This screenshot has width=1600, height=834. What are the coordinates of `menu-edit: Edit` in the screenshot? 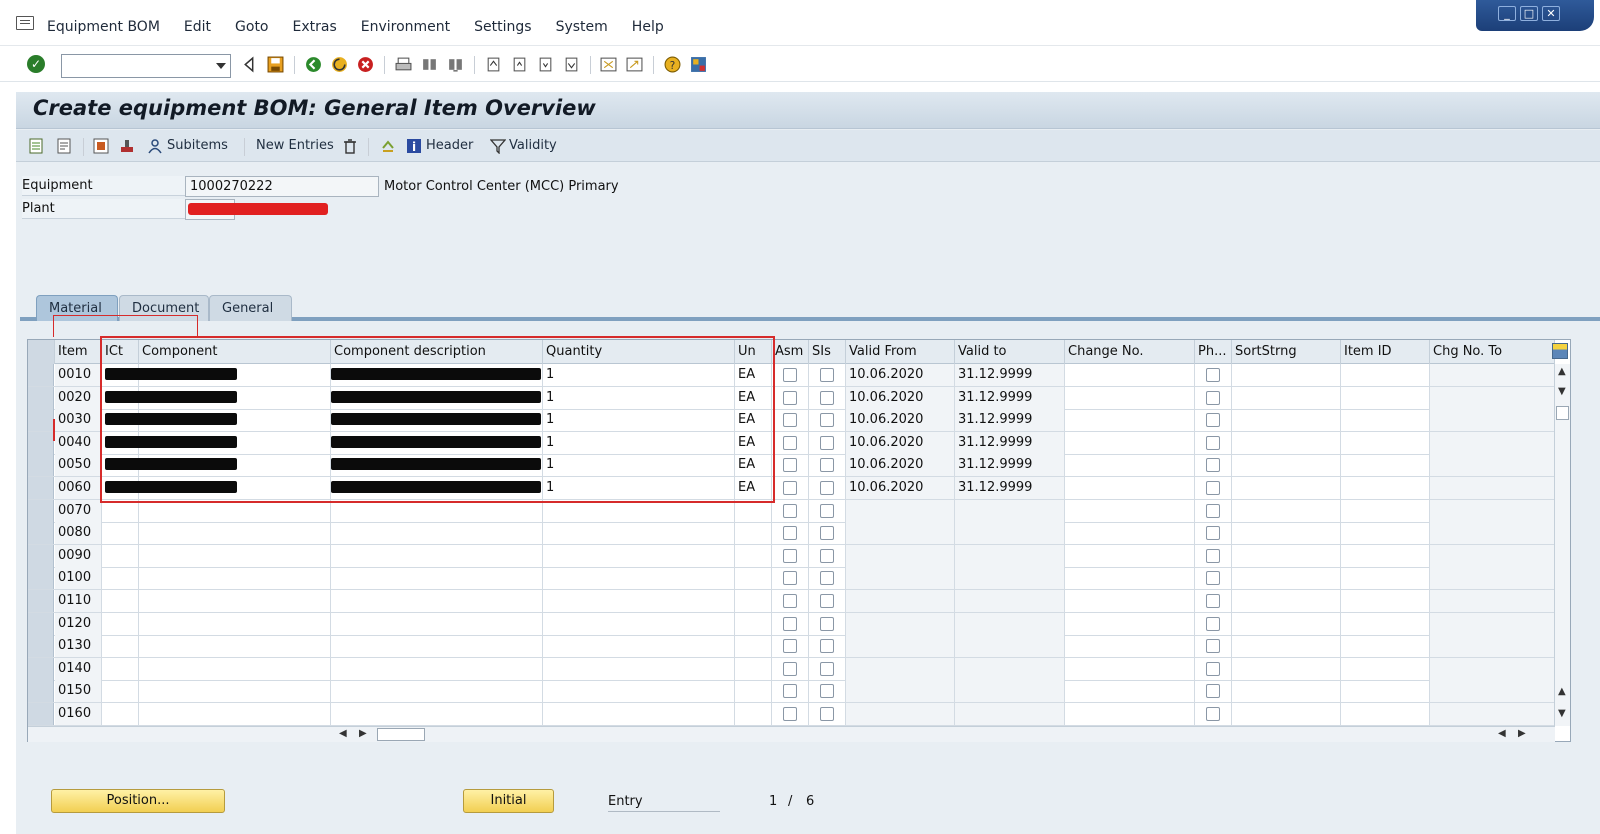 It's located at (197, 27).